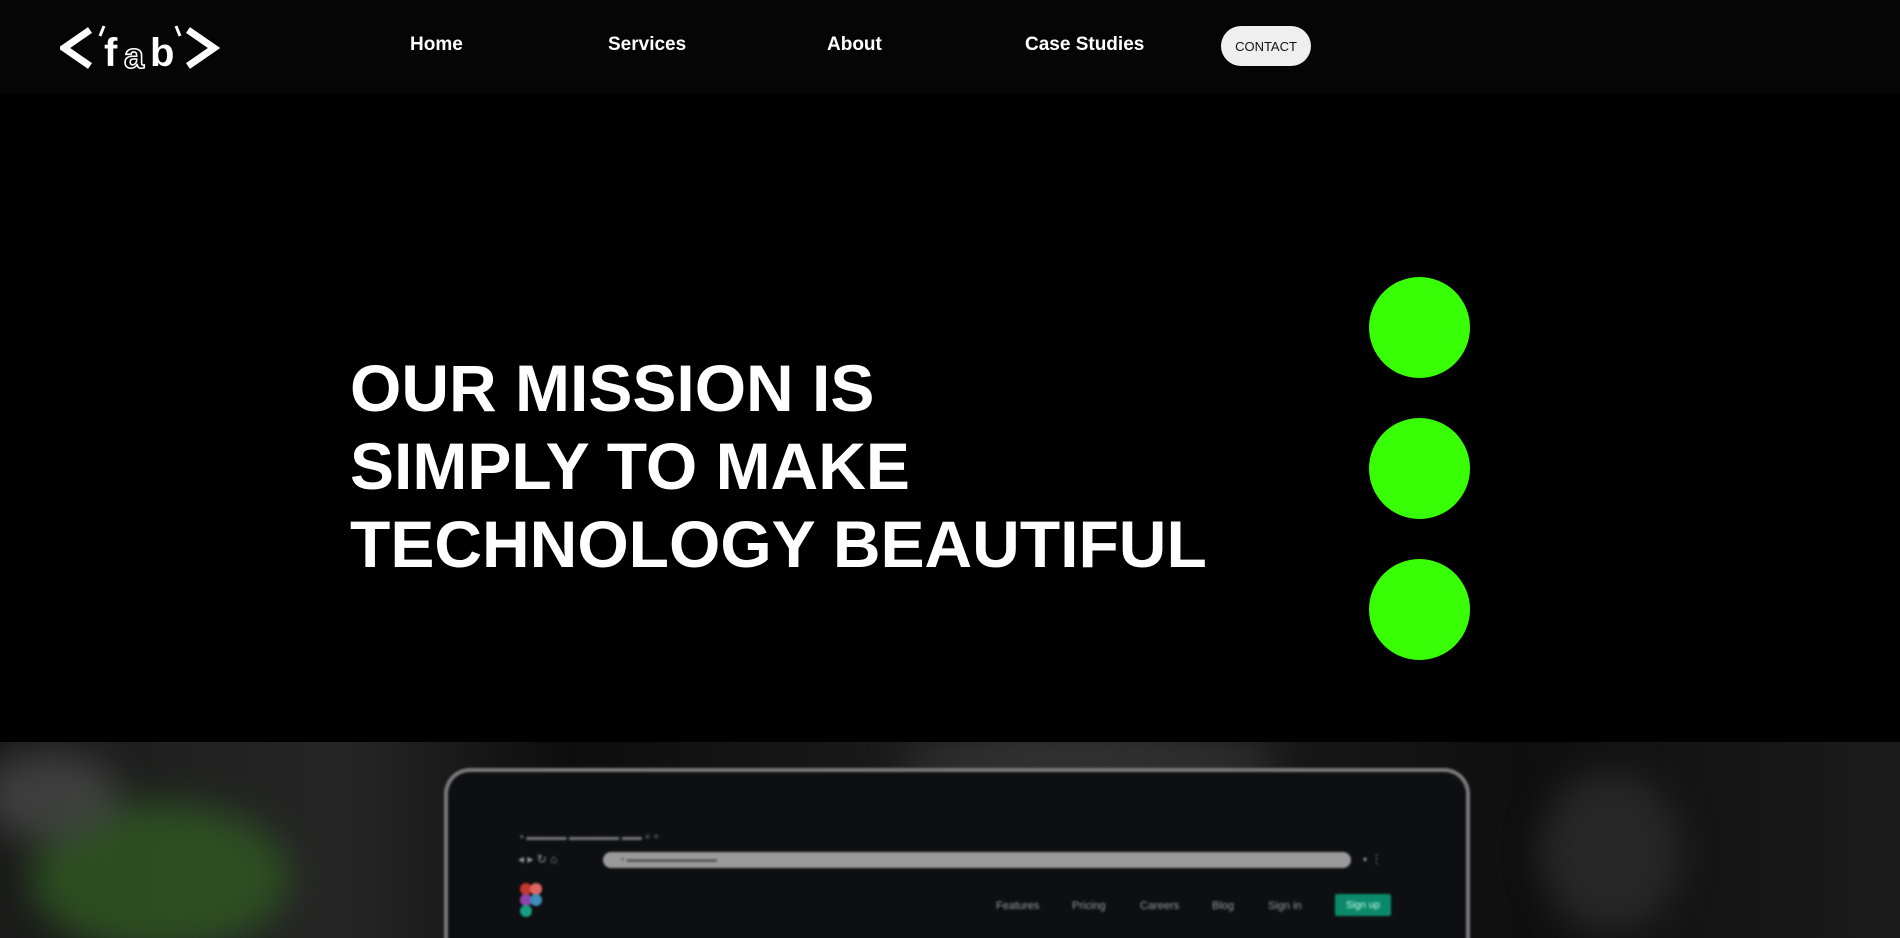  What do you see at coordinates (1160, 906) in the screenshot?
I see `screen-nav-careers: Careers` at bounding box center [1160, 906].